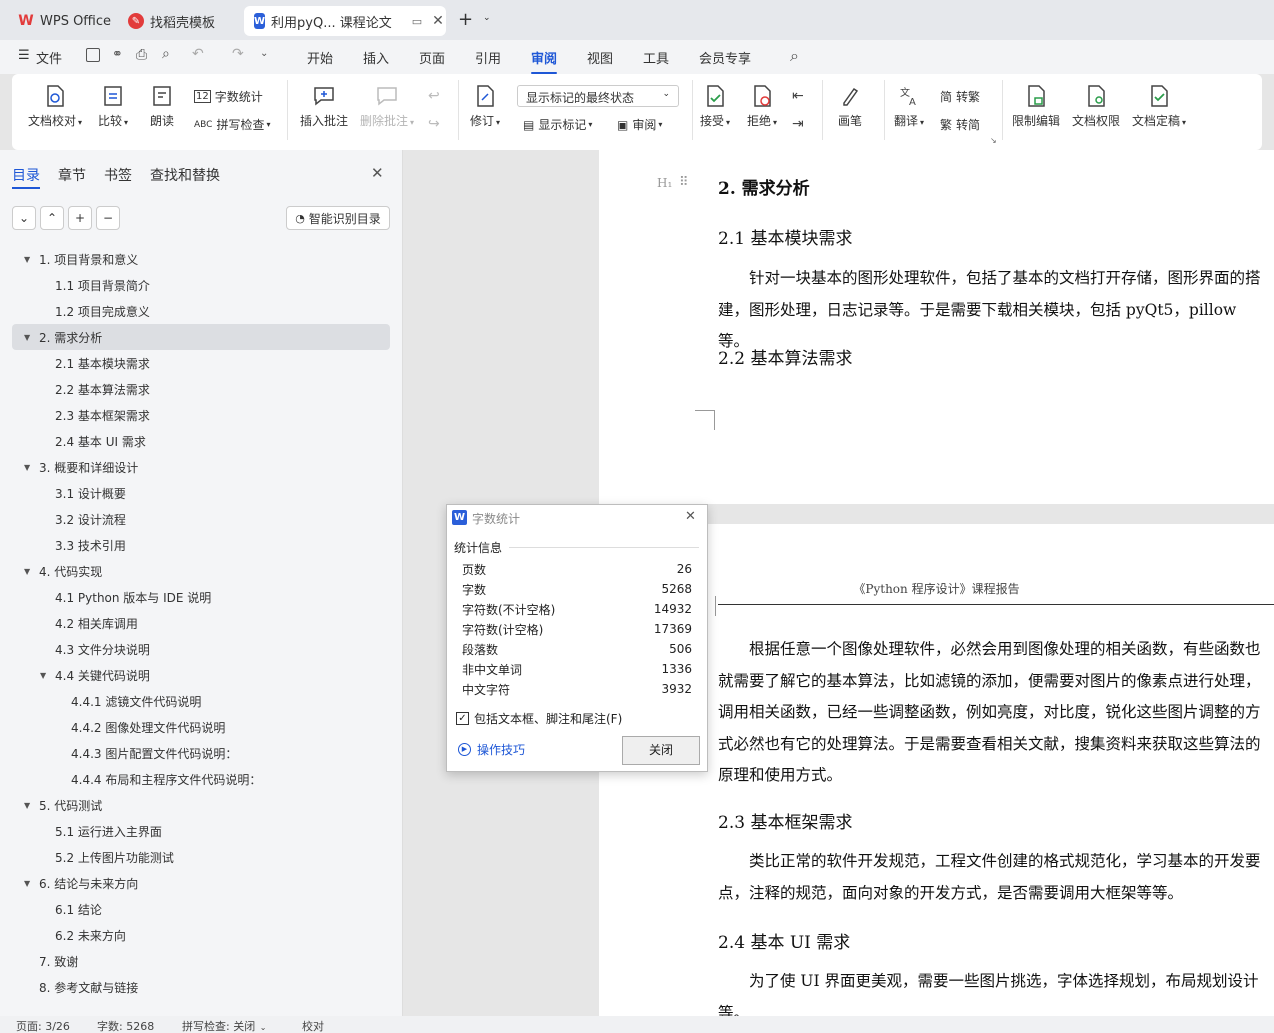 The height and width of the screenshot is (1033, 1274). What do you see at coordinates (125, 1025) in the screenshot?
I see `status-word-count: 字数: 5268` at bounding box center [125, 1025].